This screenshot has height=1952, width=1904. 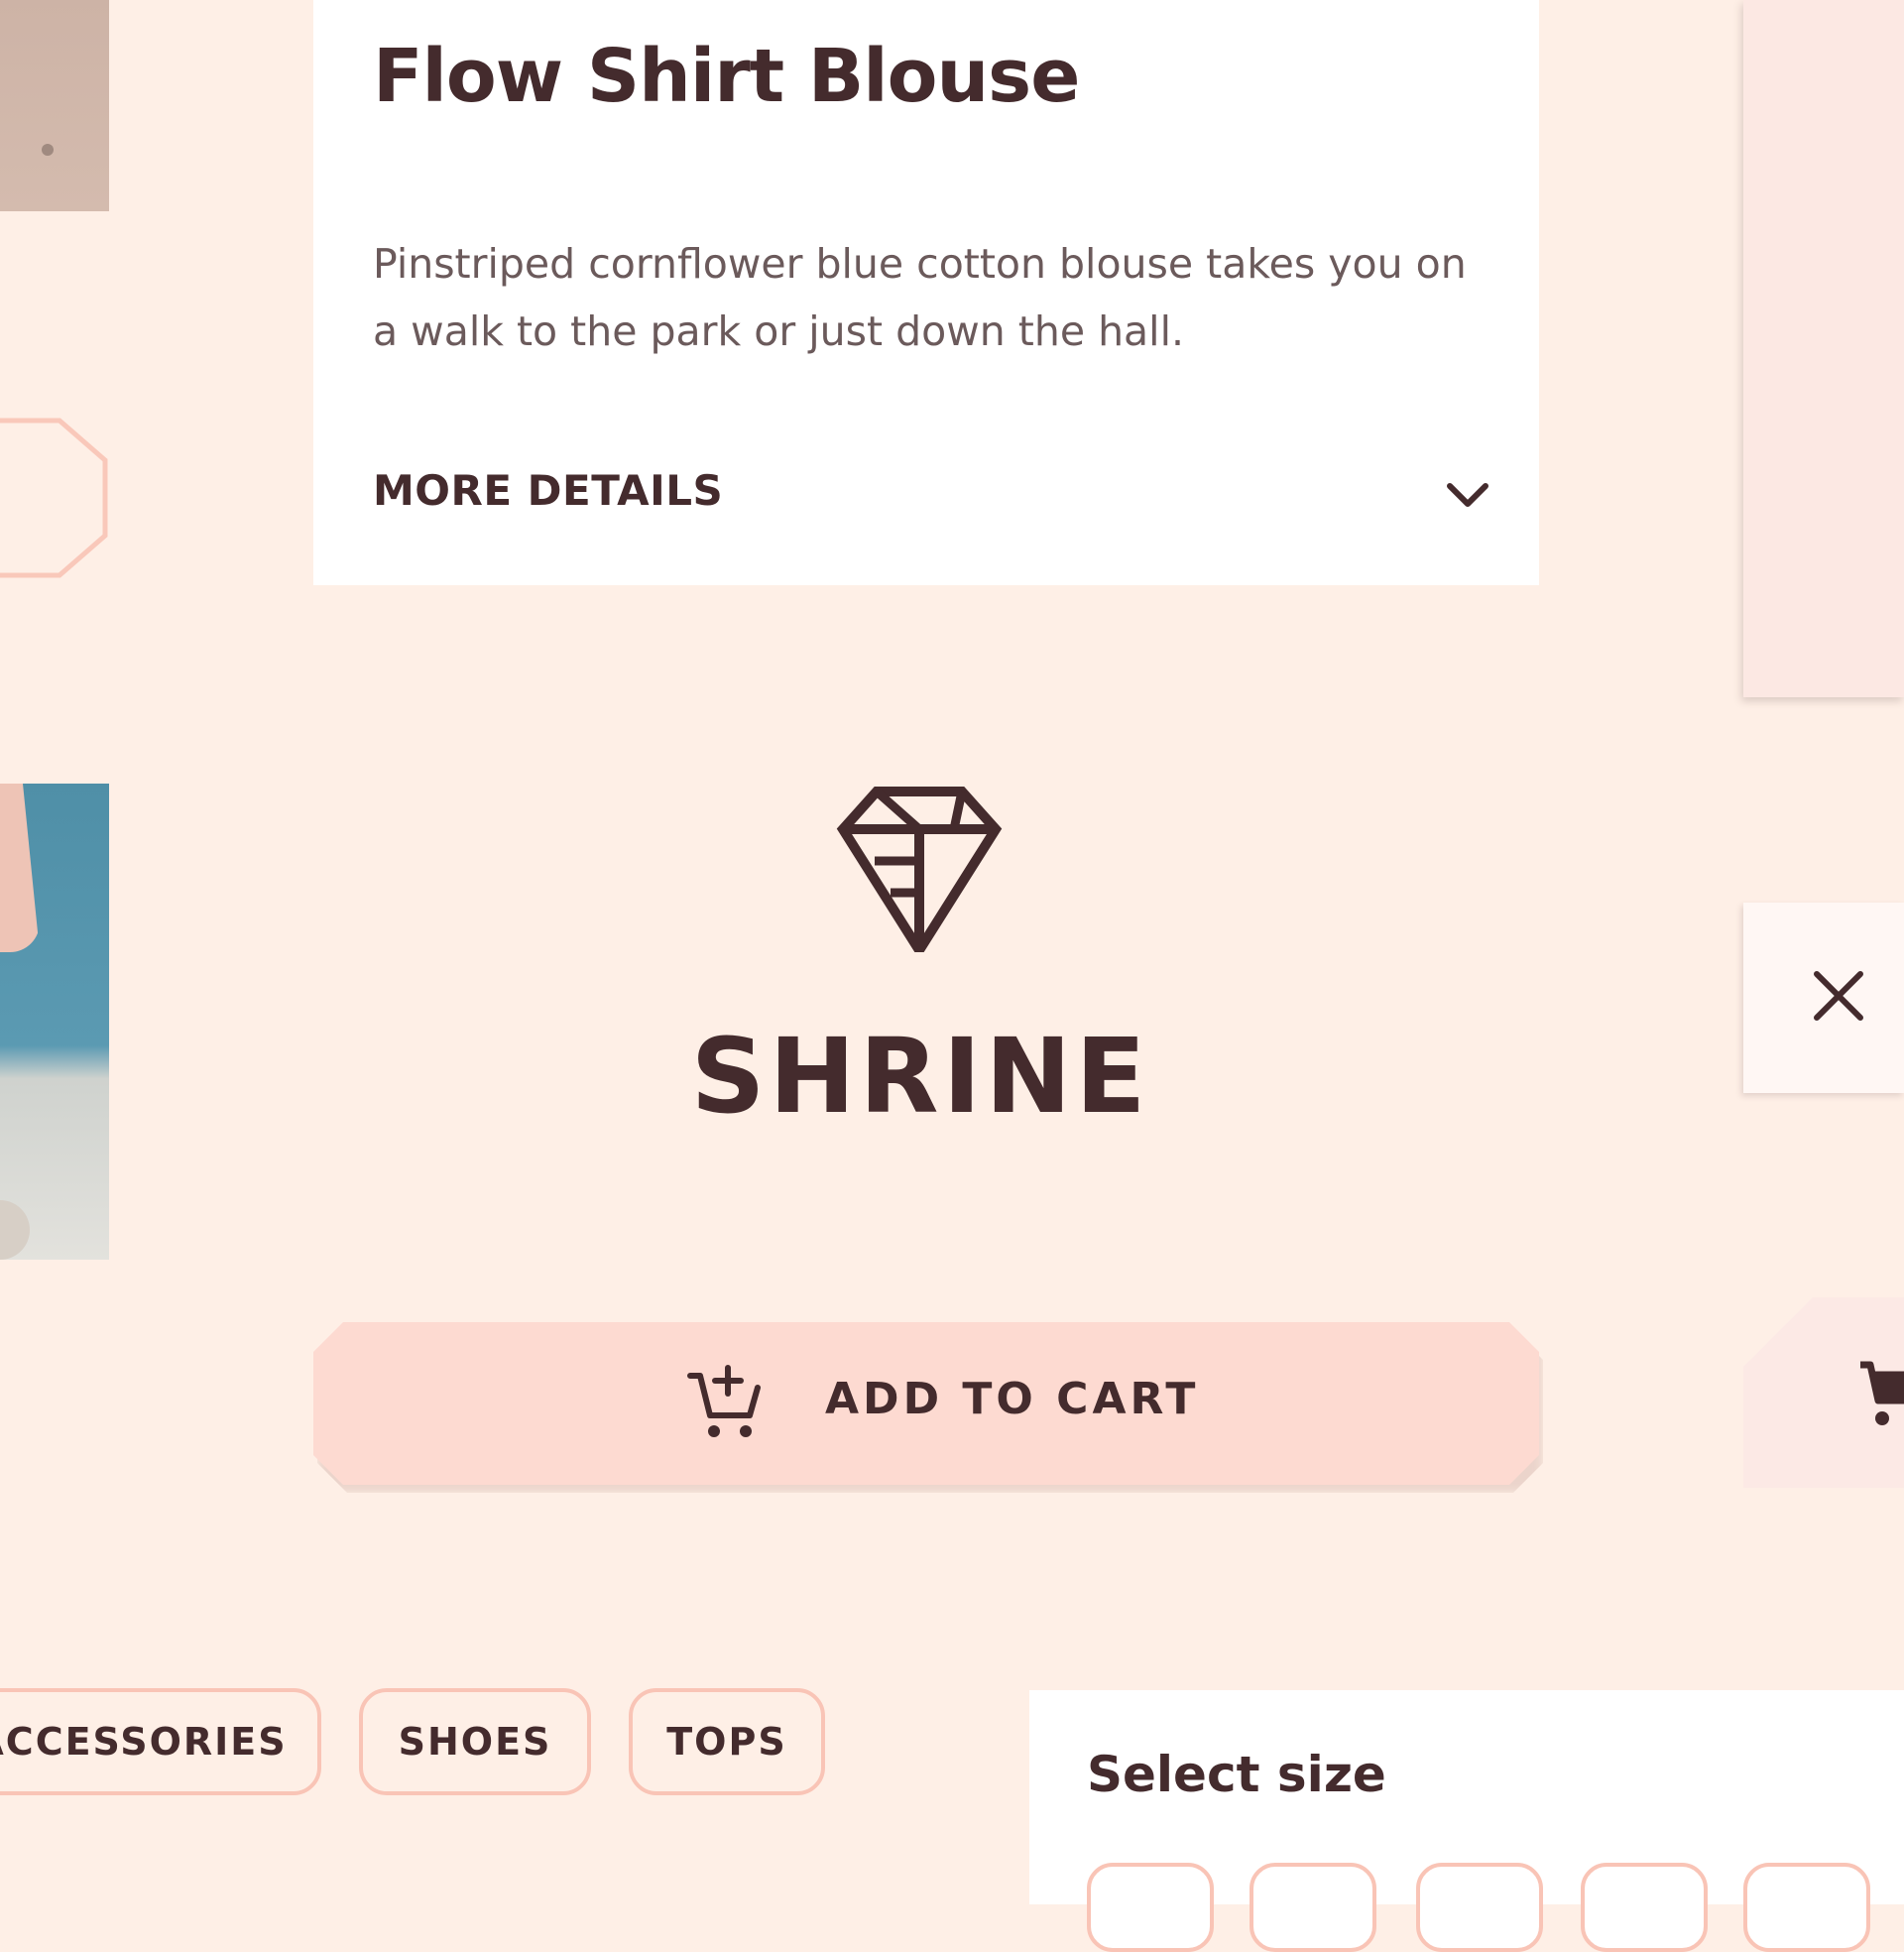 What do you see at coordinates (1823, 1392) in the screenshot?
I see `cart-button` at bounding box center [1823, 1392].